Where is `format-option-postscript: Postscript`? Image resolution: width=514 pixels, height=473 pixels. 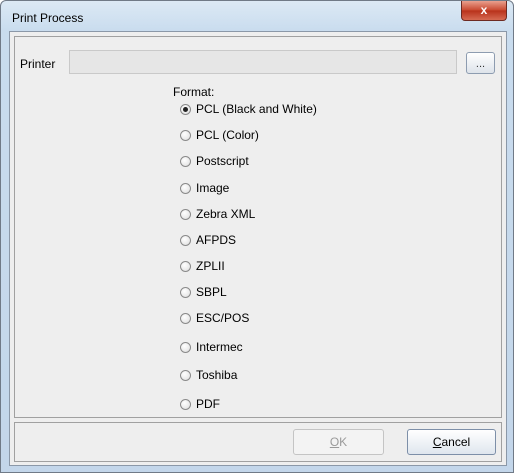
format-option-postscript: Postscript is located at coordinates (214, 161).